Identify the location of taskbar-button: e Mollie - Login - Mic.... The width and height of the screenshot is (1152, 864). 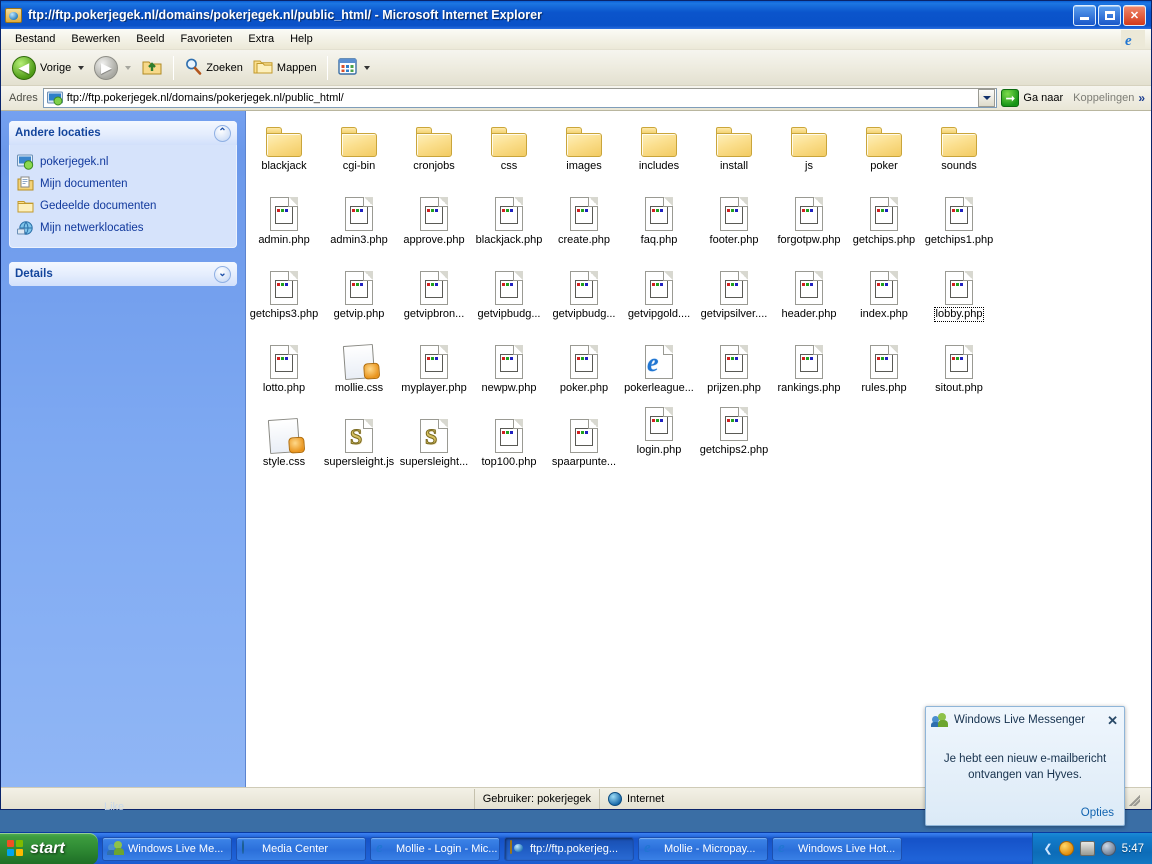
(435, 848).